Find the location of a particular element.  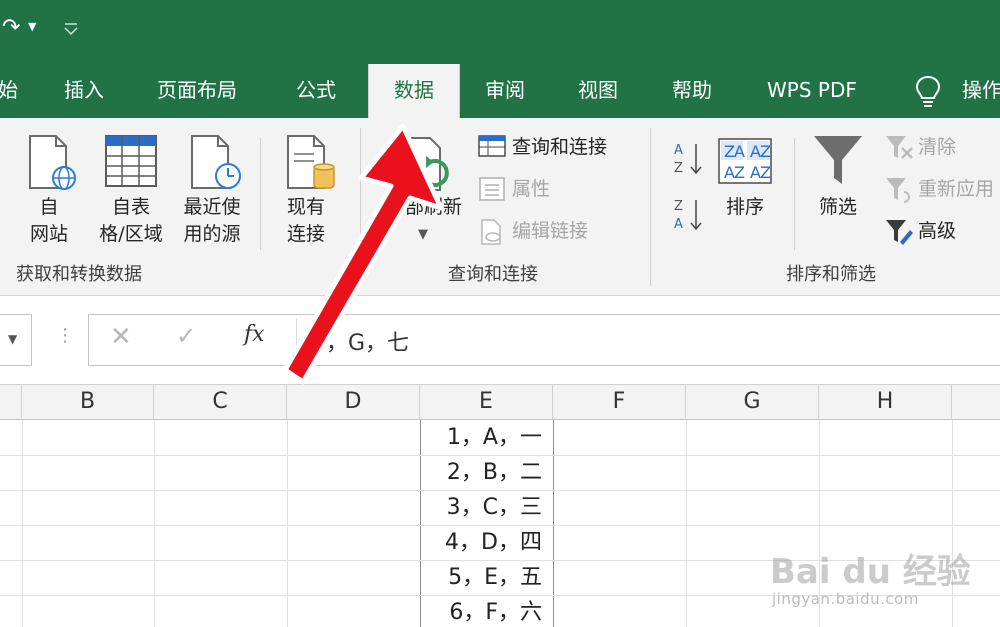

ribbon-separator is located at coordinates (260, 194).